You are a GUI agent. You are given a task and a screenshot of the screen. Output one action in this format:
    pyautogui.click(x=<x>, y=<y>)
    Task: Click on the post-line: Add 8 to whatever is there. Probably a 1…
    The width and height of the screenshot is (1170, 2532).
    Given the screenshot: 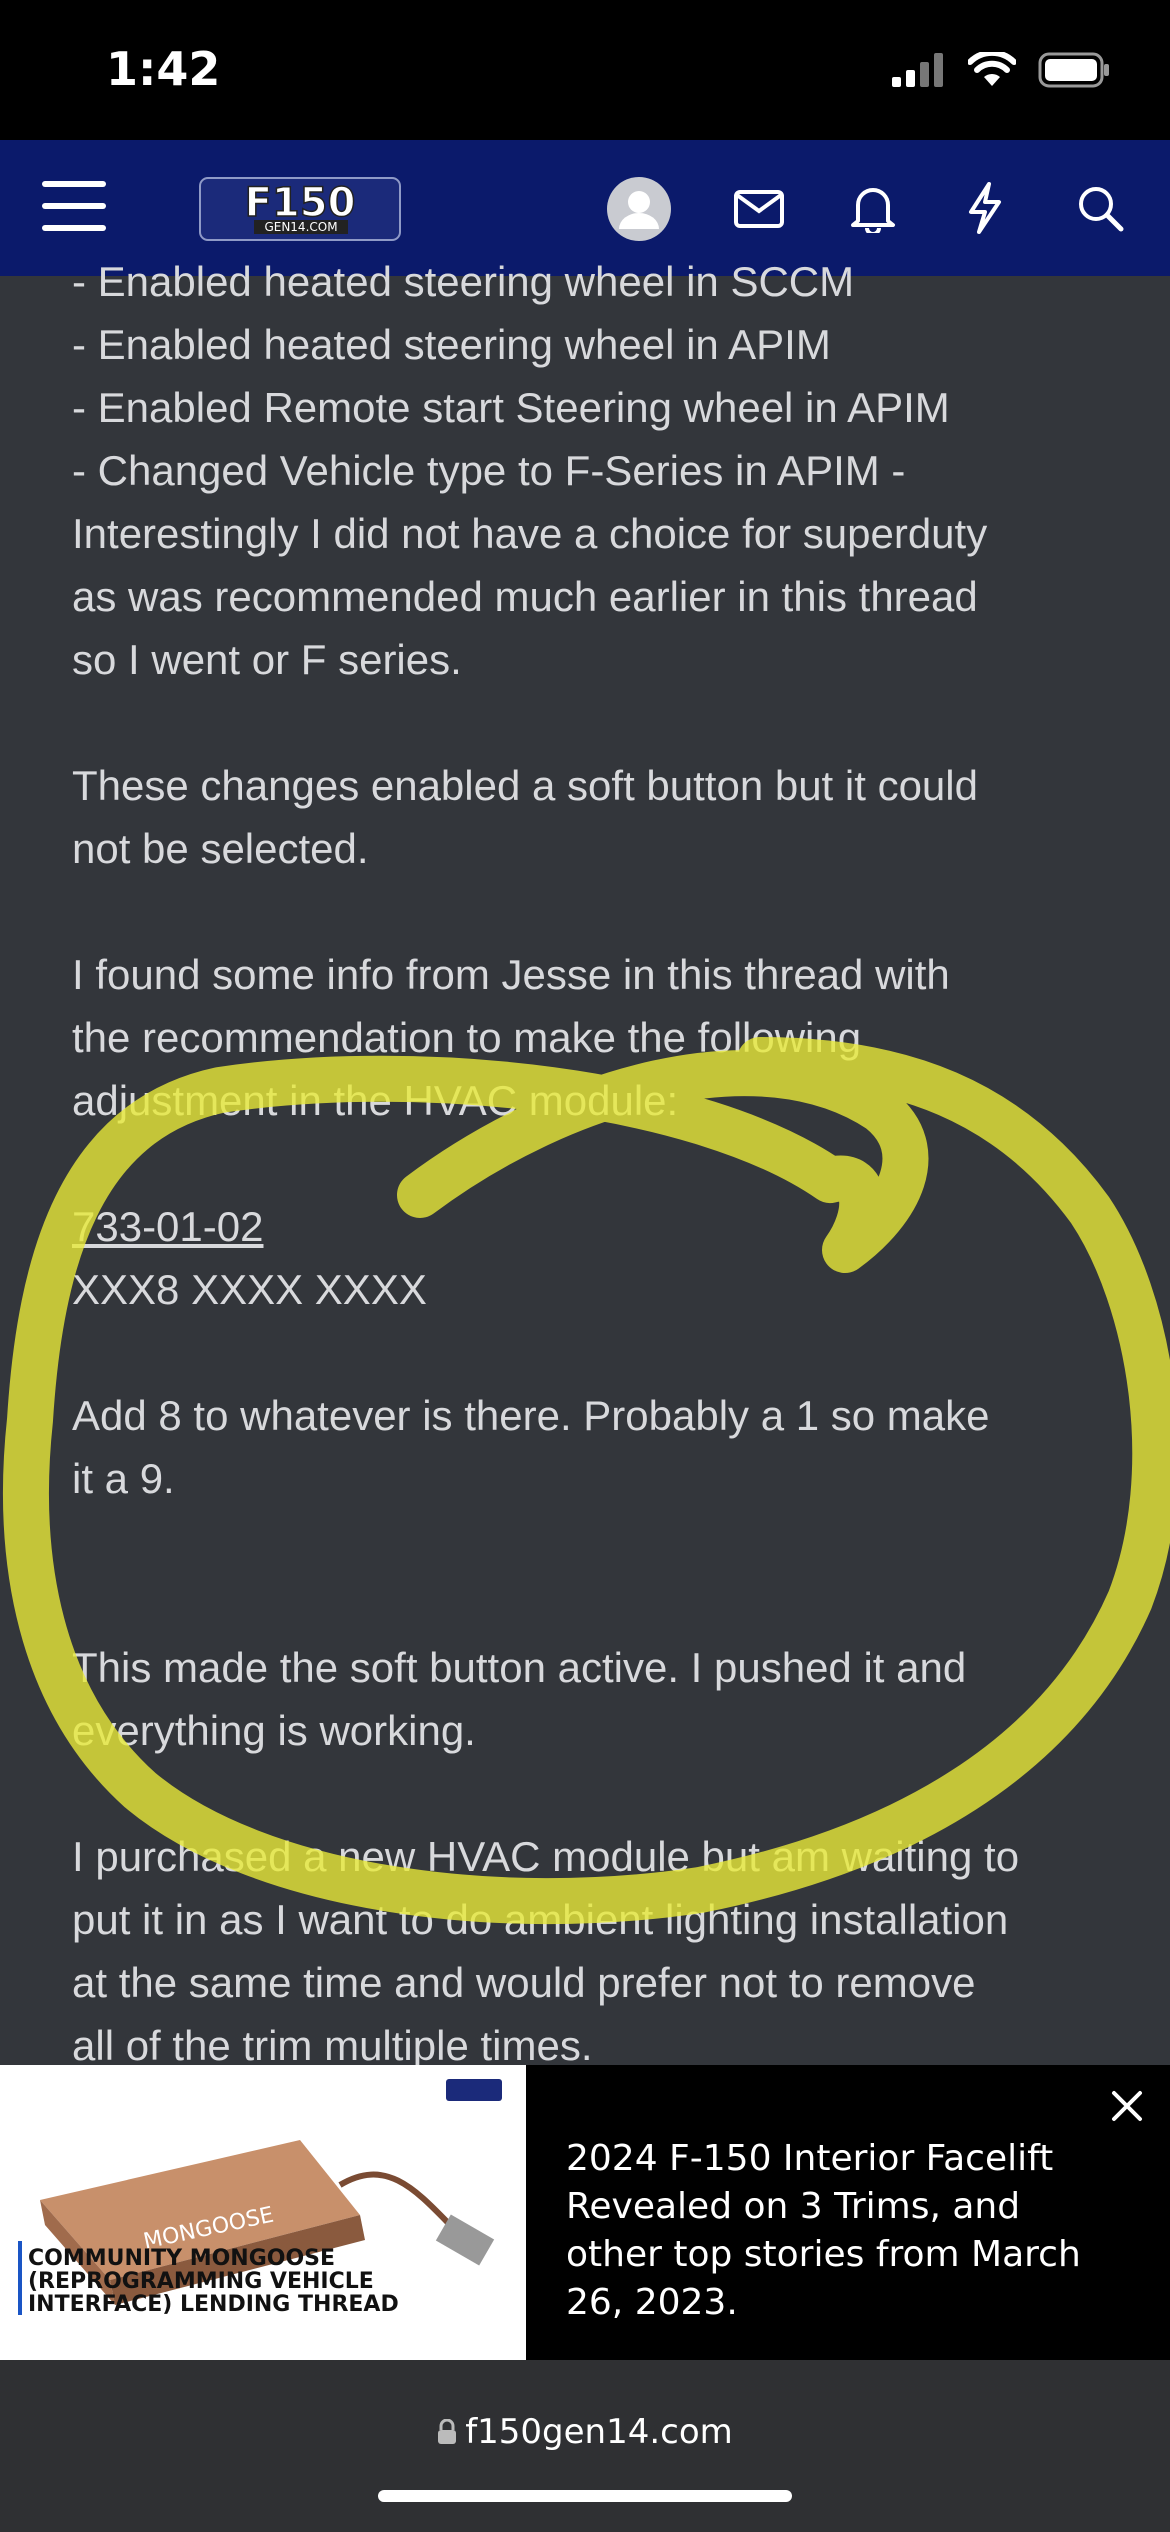 What is the action you would take?
    pyautogui.click(x=531, y=1415)
    